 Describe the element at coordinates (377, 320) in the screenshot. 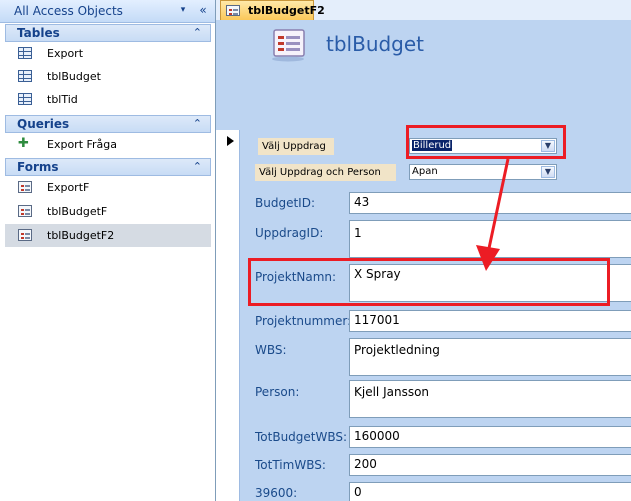

I see `field-value: 117001` at that location.